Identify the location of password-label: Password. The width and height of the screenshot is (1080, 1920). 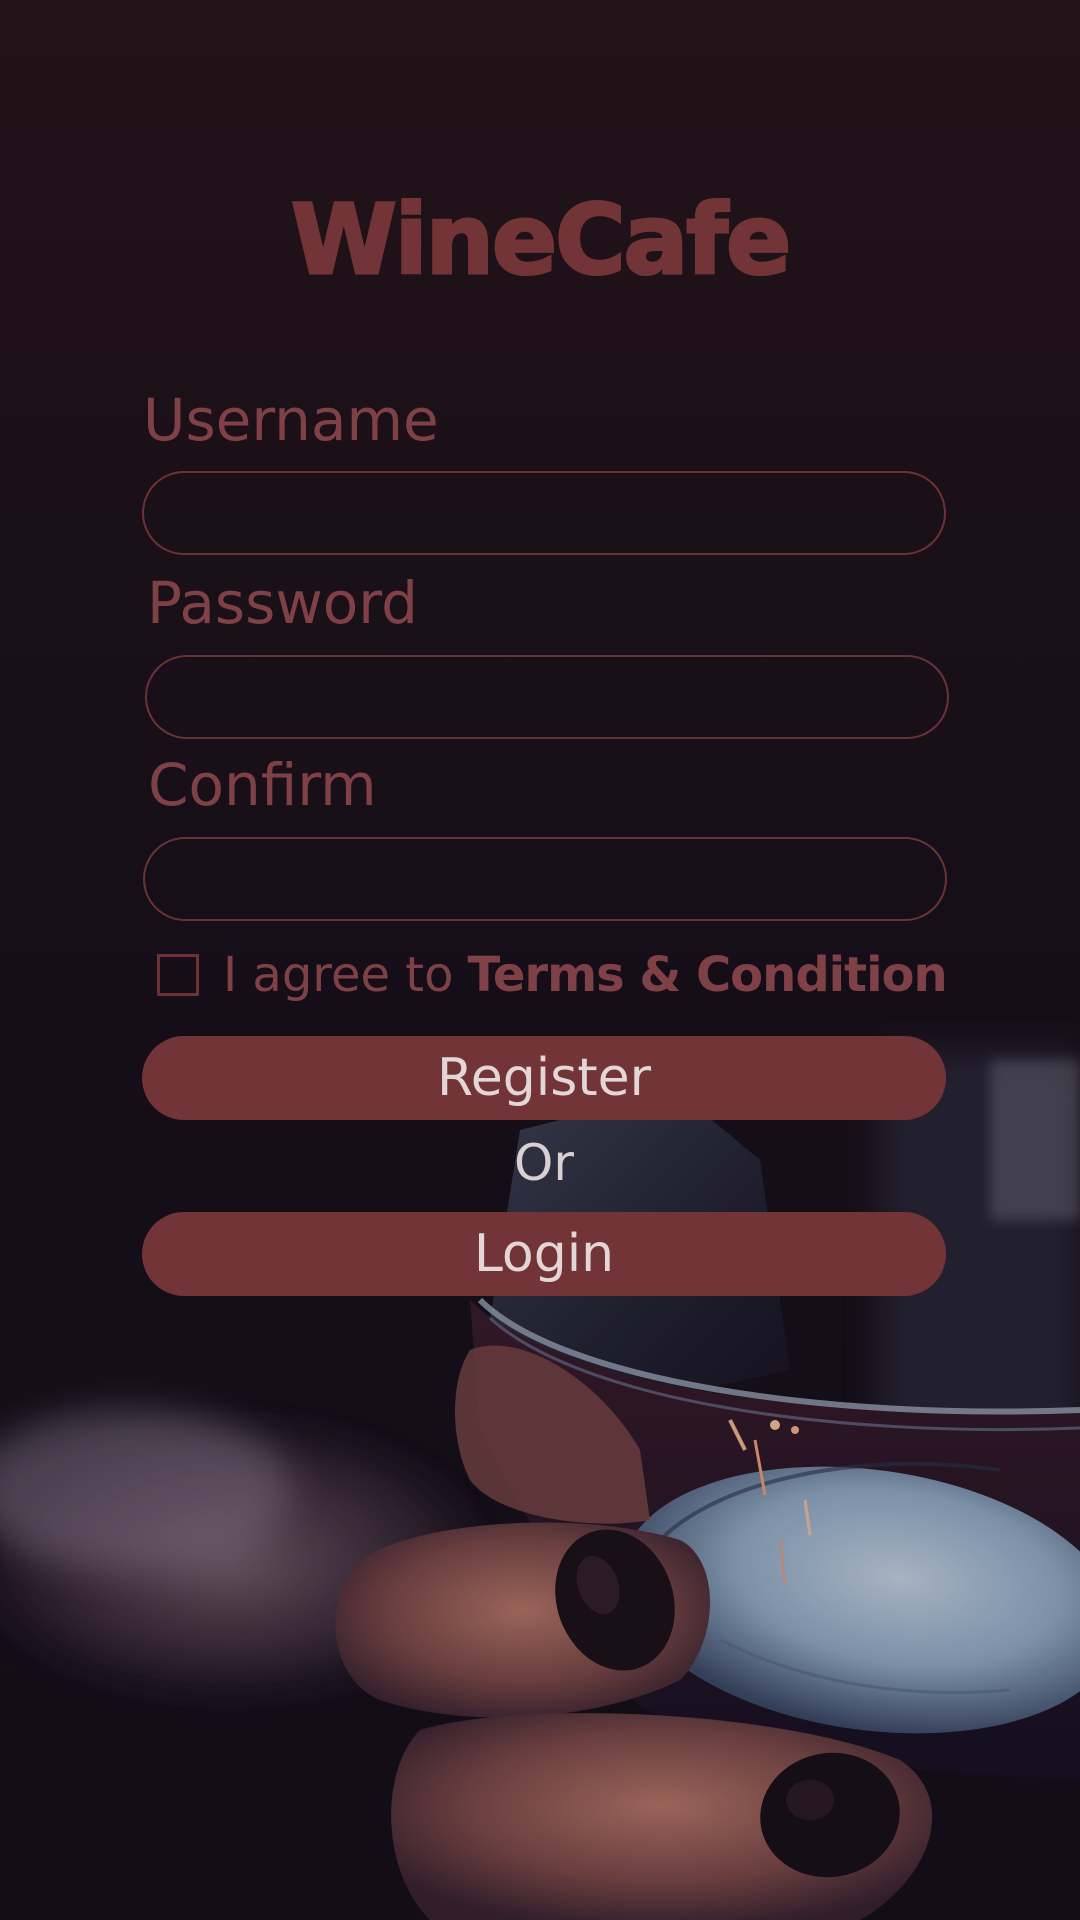
(282, 603).